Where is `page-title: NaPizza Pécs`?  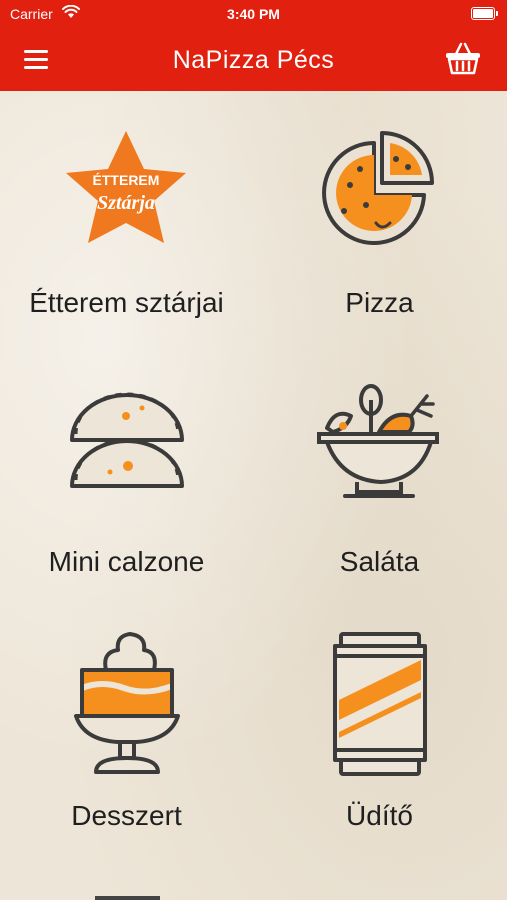 page-title: NaPizza Pécs is located at coordinates (253, 60).